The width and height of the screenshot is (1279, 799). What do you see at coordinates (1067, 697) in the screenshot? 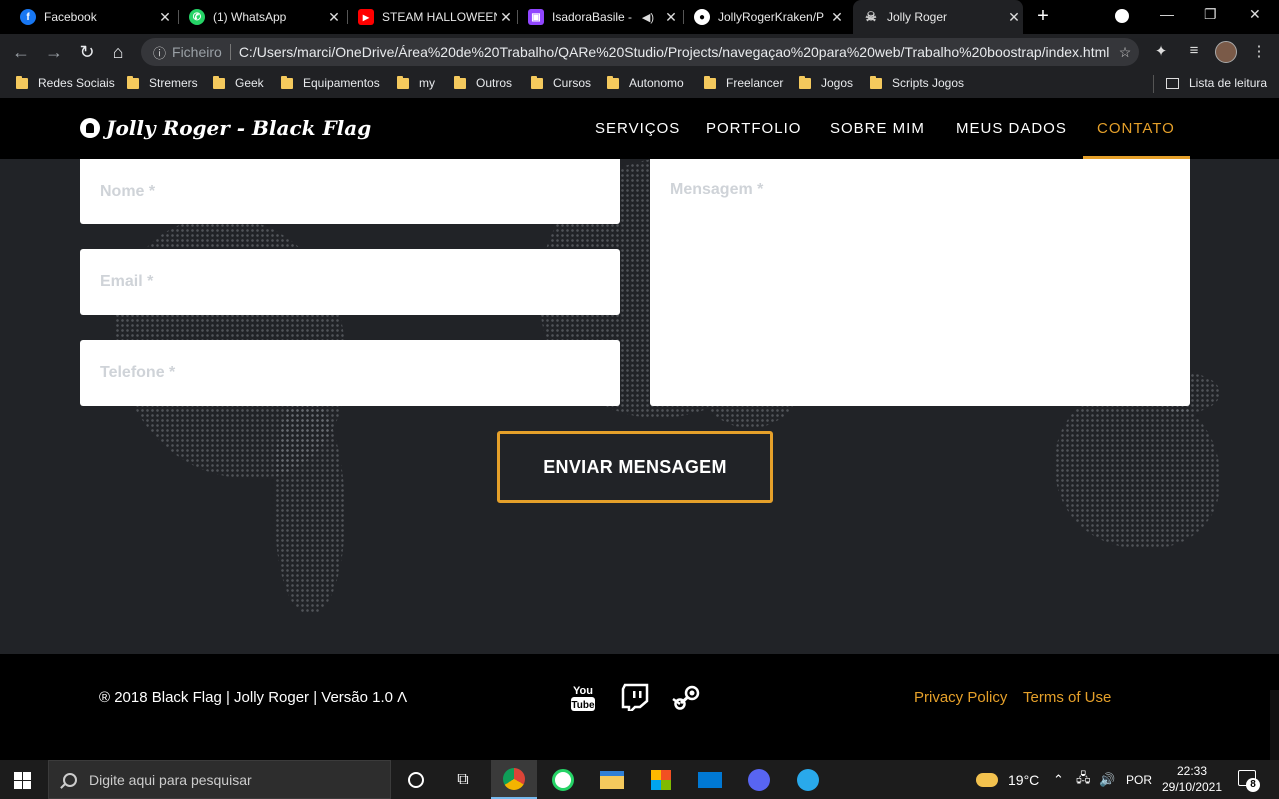
I see `terms-of-use-link: Terms of Use` at bounding box center [1067, 697].